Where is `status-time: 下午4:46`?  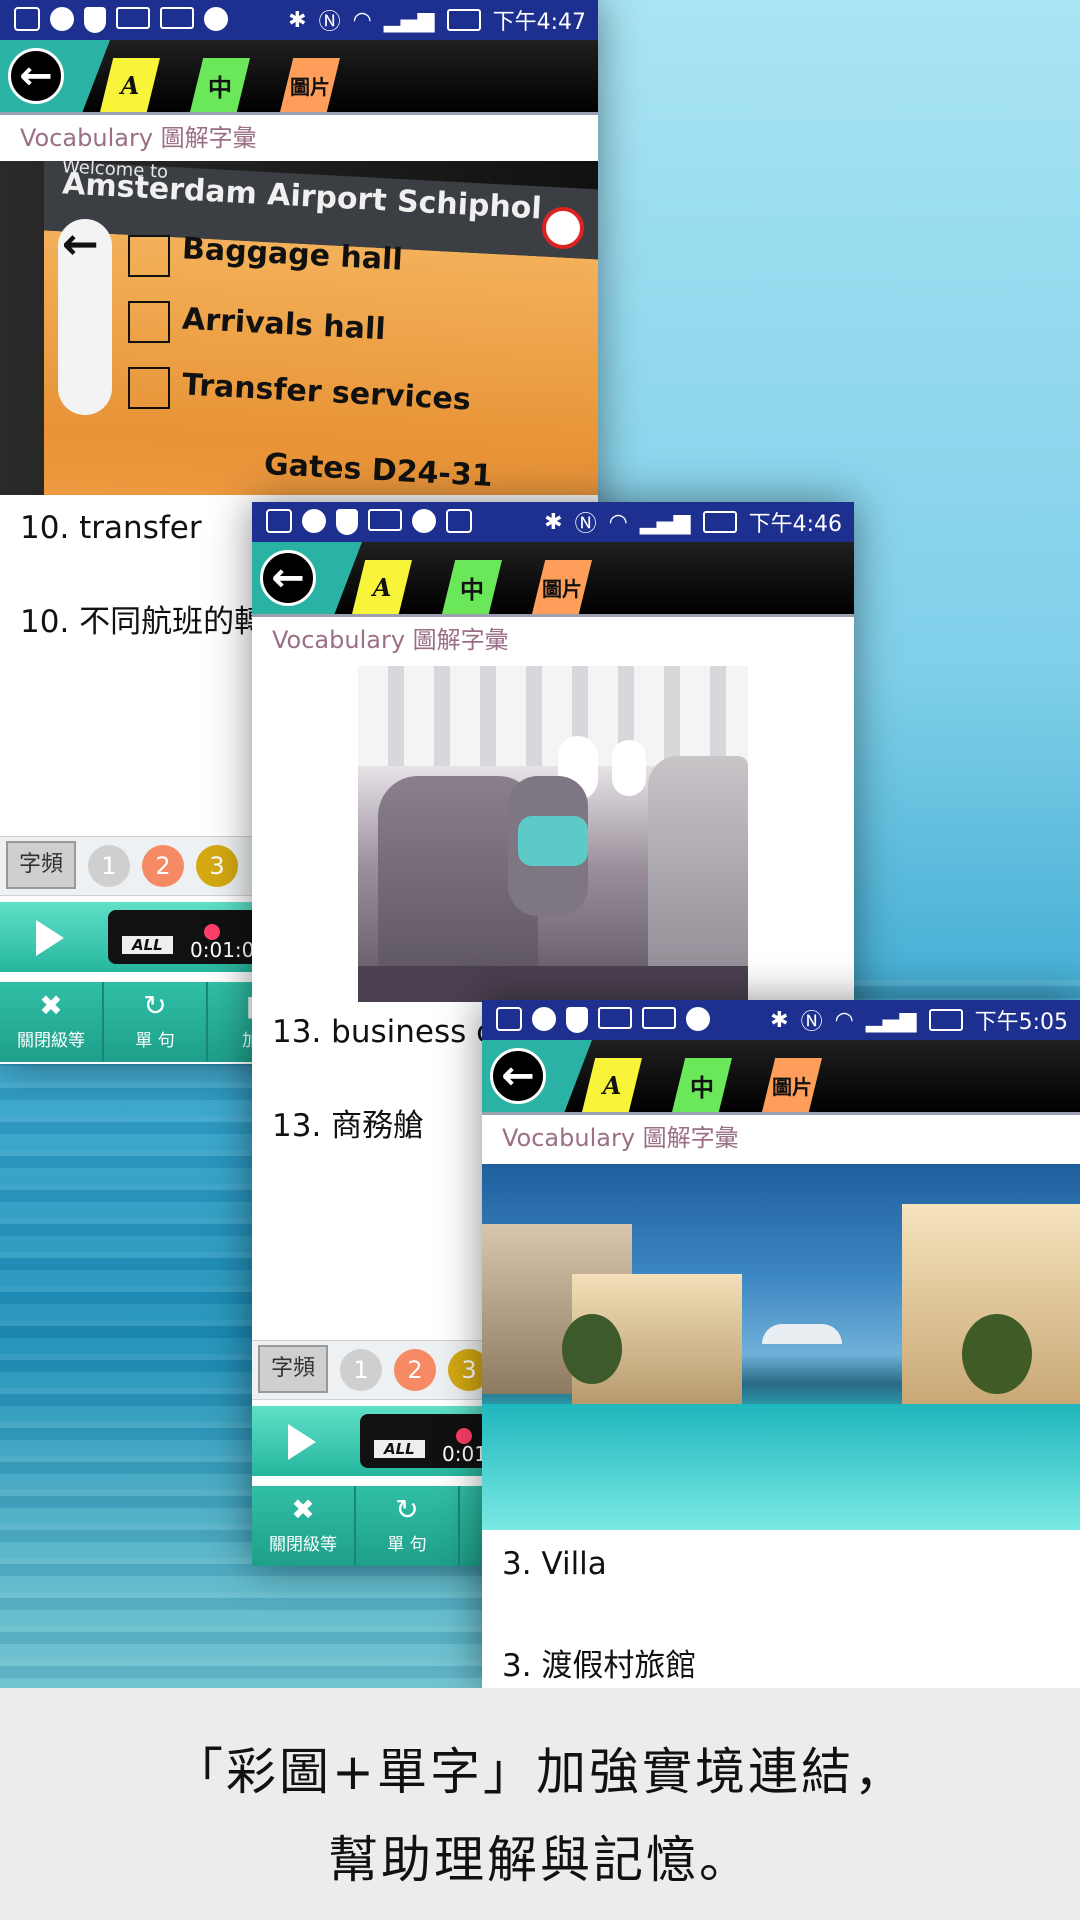
status-time: 下午4:46 is located at coordinates (795, 524).